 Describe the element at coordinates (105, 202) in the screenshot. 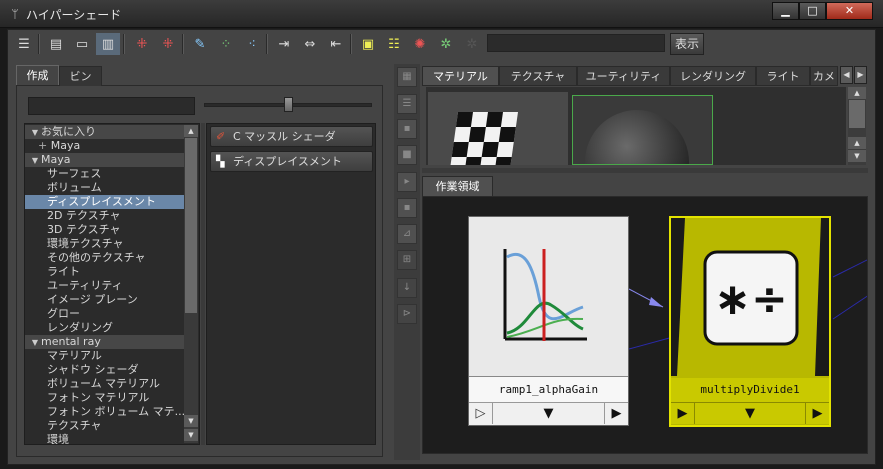

I see `tree-item-selected: ディスプレイスメント` at that location.